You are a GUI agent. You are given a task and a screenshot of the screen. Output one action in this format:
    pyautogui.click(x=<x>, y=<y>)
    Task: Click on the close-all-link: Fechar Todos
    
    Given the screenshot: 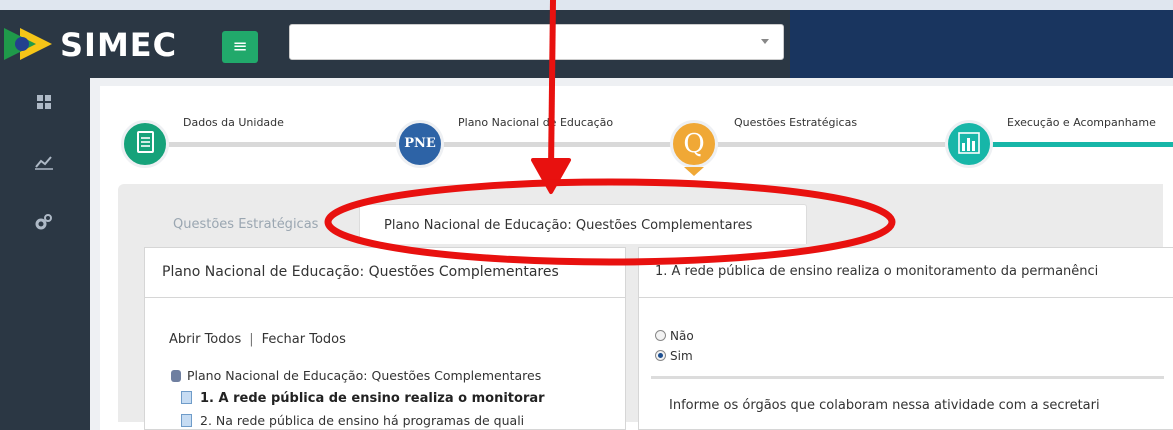 What is the action you would take?
    pyautogui.click(x=304, y=339)
    